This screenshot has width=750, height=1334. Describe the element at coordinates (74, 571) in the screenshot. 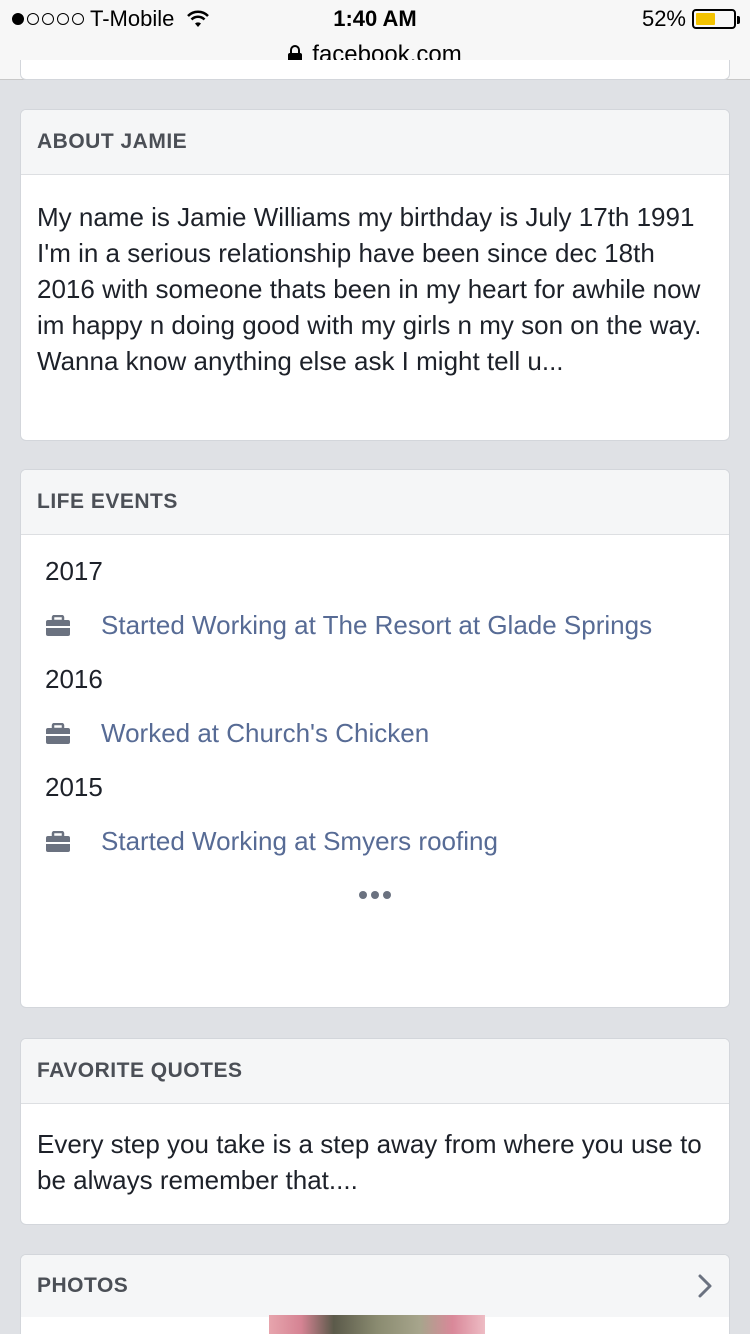

I see `event-year: 2017` at that location.